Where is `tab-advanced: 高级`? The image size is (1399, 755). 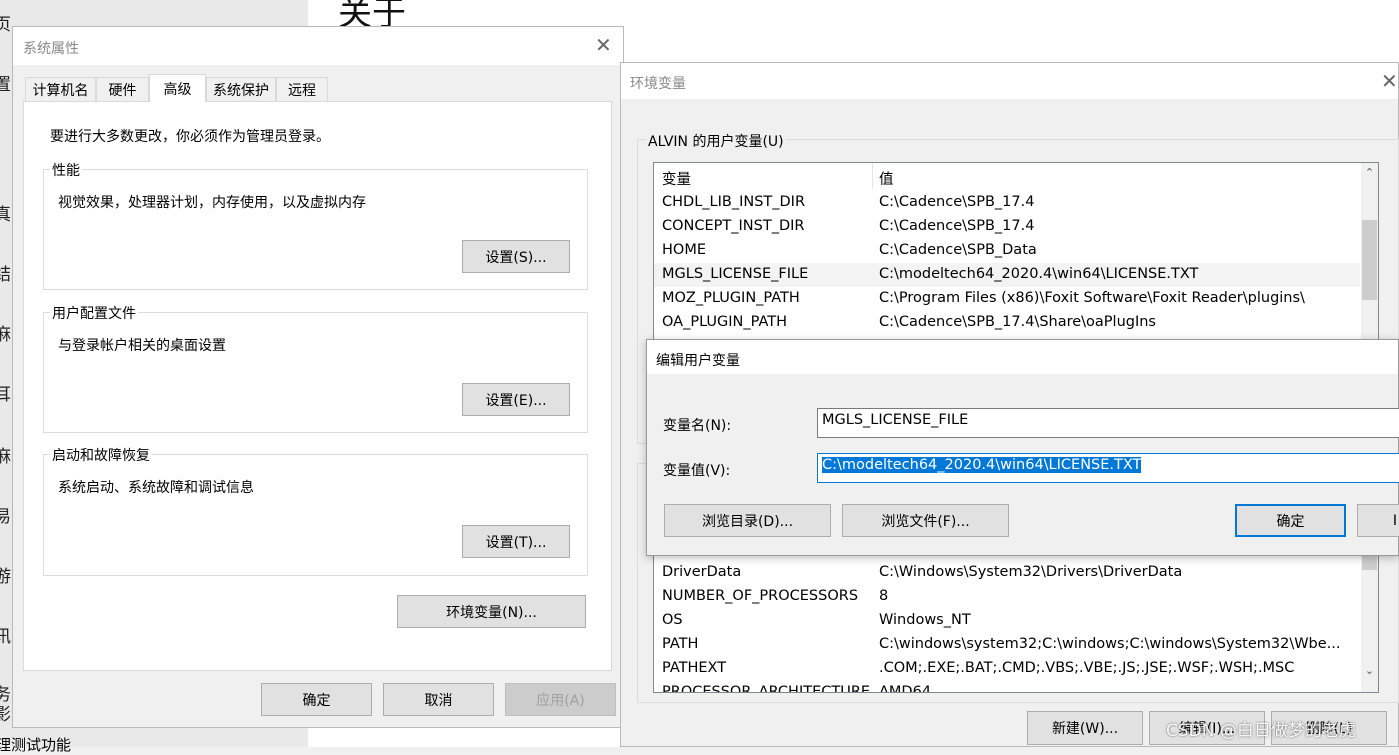 tab-advanced: 高级 is located at coordinates (177, 88).